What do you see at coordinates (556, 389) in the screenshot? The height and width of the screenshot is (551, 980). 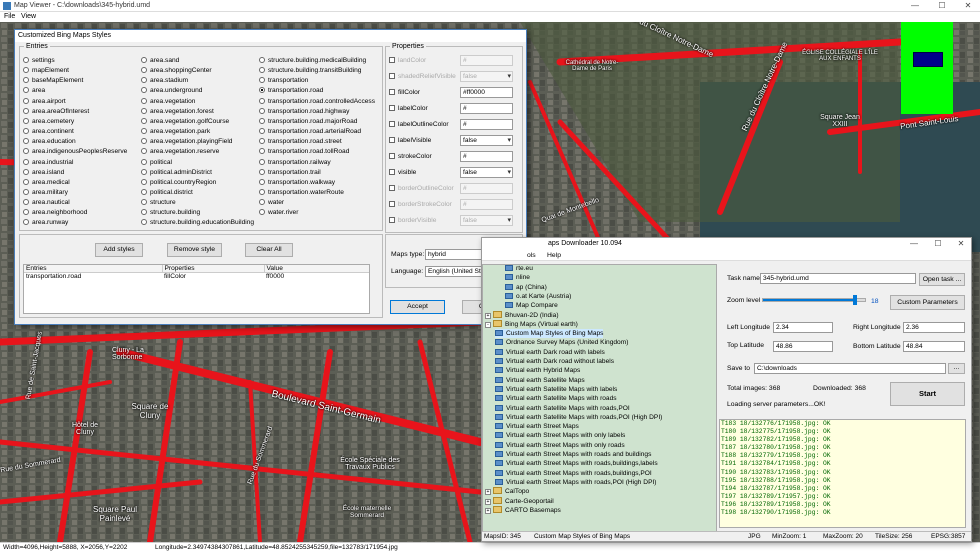 I see `tree-item: Virtual earth Satellite Maps with labels` at bounding box center [556, 389].